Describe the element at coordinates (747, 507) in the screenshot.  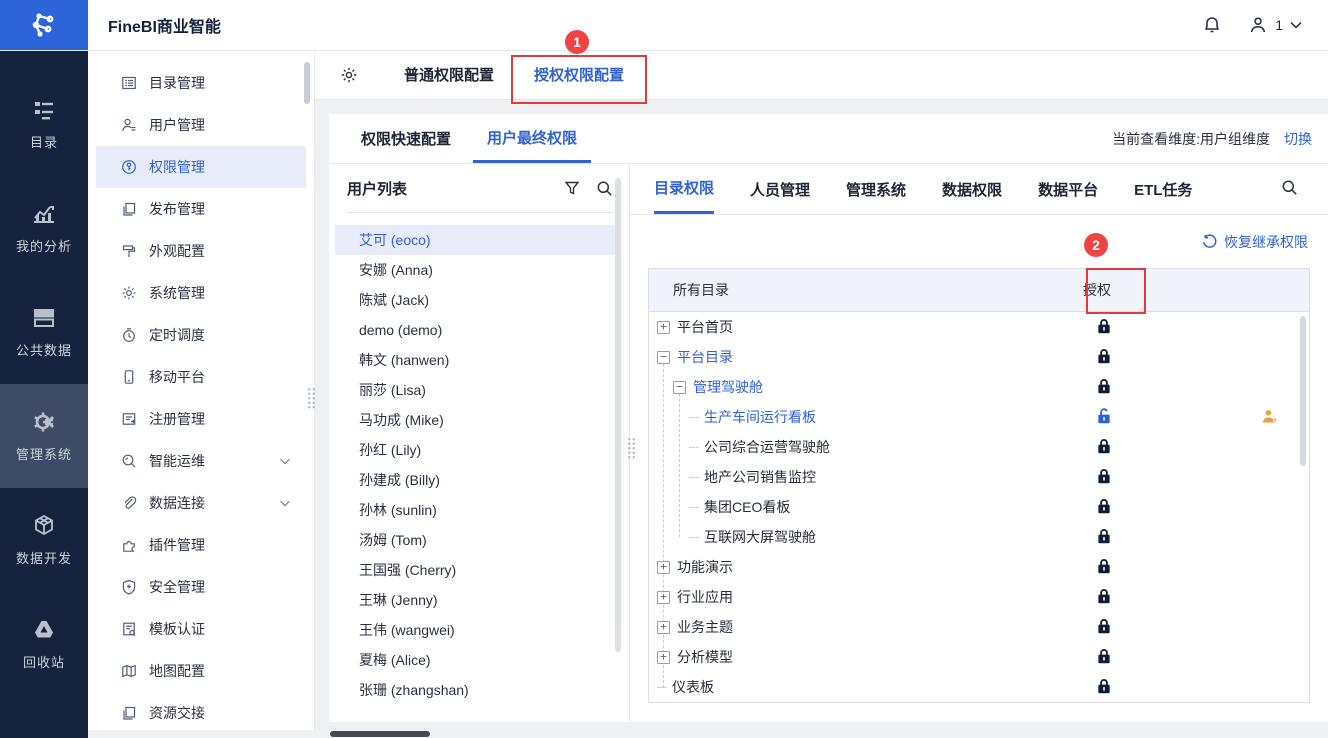
I see `directory-node-label: 集团CEO看板` at that location.